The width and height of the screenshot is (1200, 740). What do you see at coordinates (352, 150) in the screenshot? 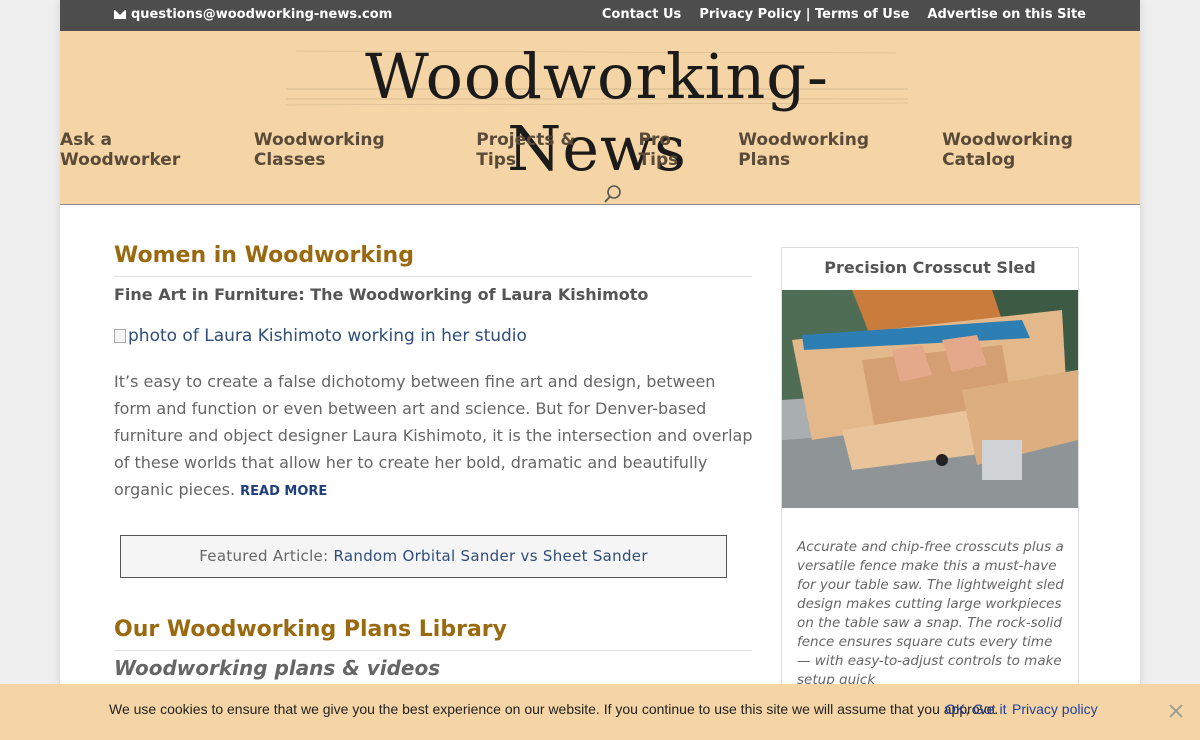
I see `nav-woodworking-classes: Woodworking Classes` at bounding box center [352, 150].